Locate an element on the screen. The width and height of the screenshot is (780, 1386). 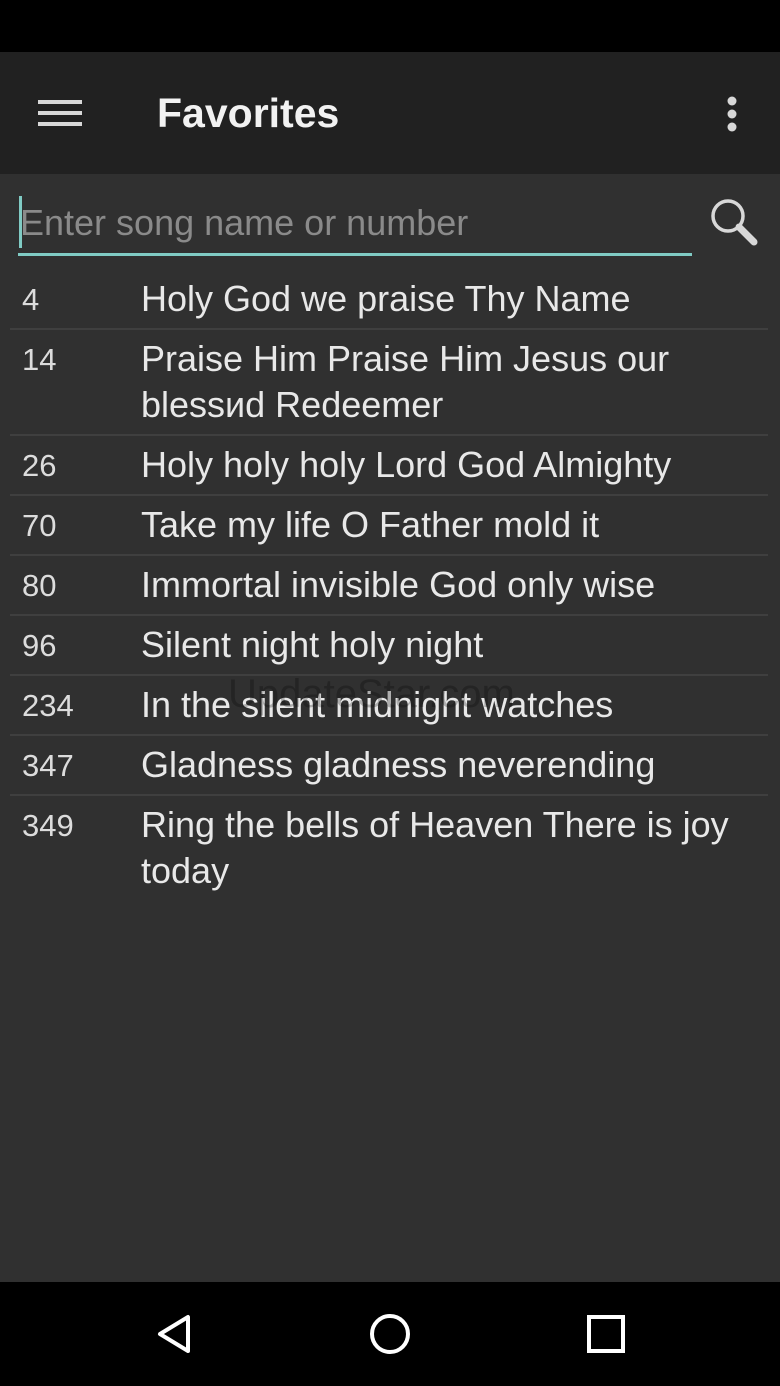
search-bar is located at coordinates (390, 225).